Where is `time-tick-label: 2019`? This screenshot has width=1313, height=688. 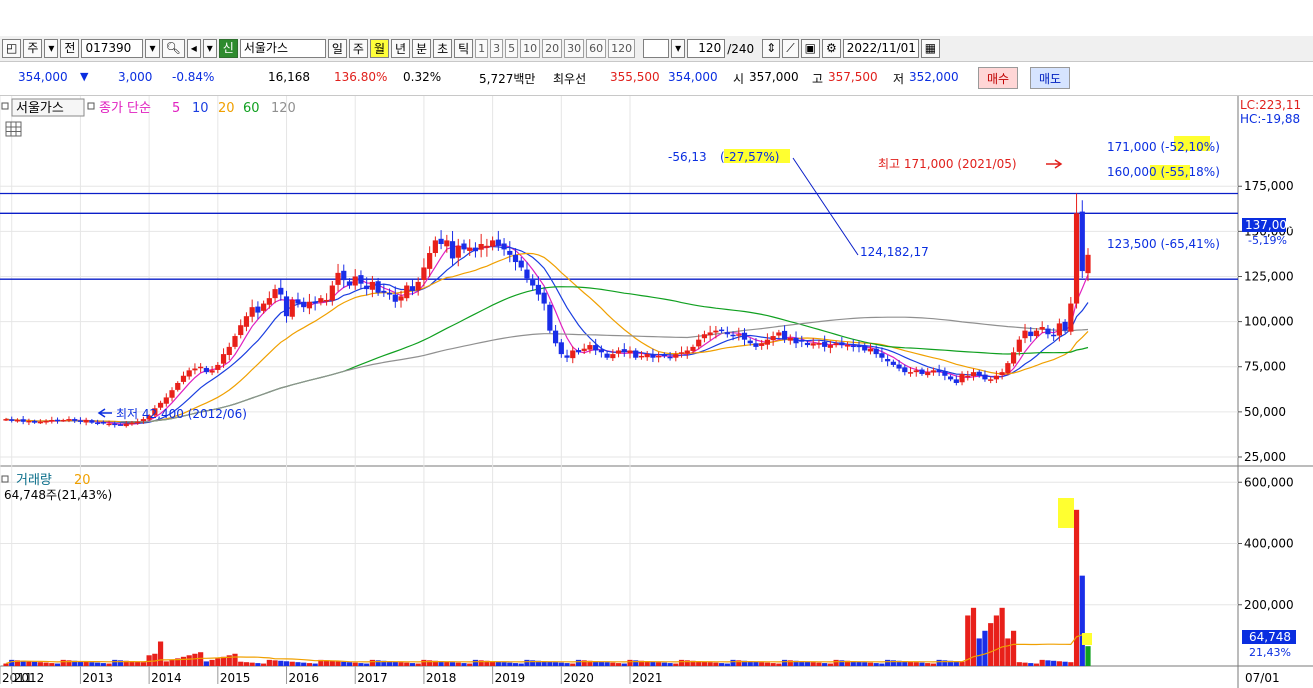
time-tick-label: 2019 is located at coordinates (510, 678).